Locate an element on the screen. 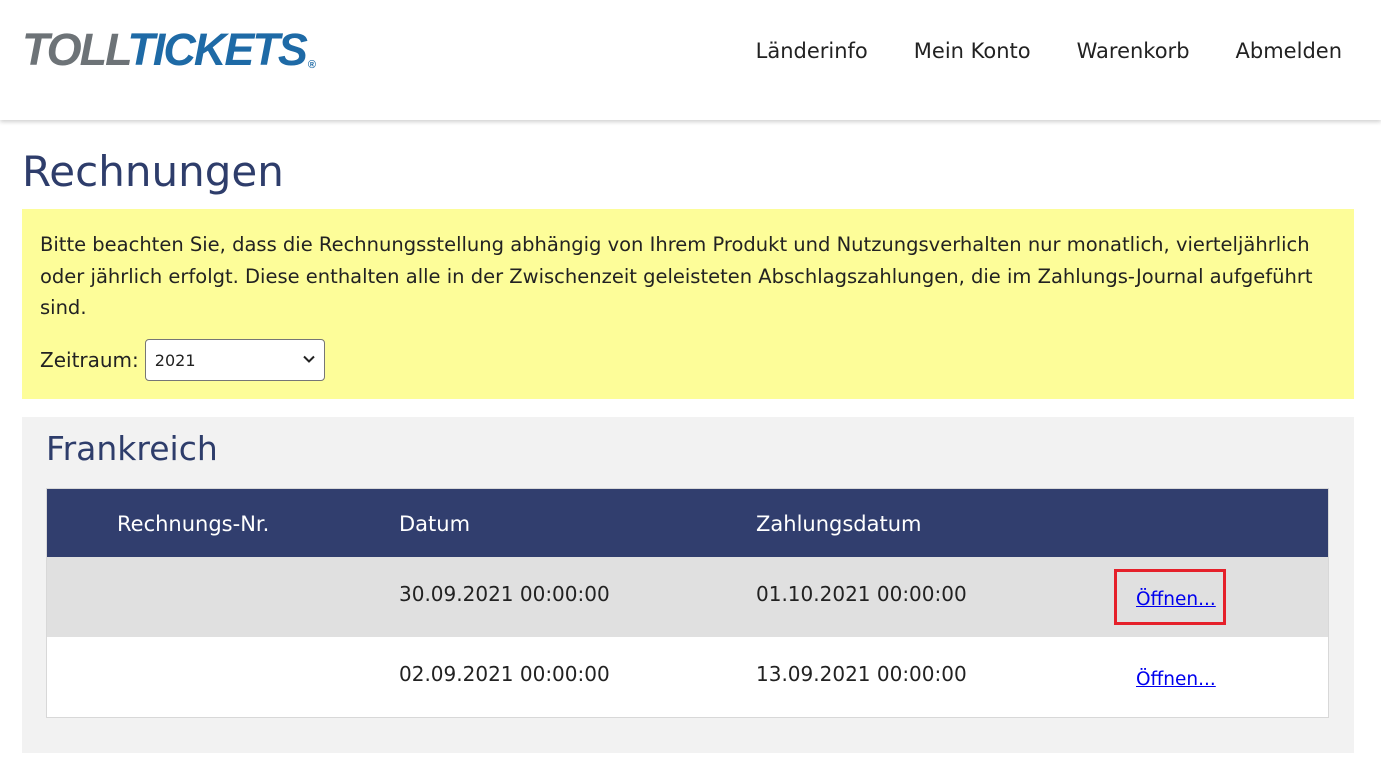  table-header: Rechnungs-Nr. Datum Zahlungsdatum is located at coordinates (687, 523).